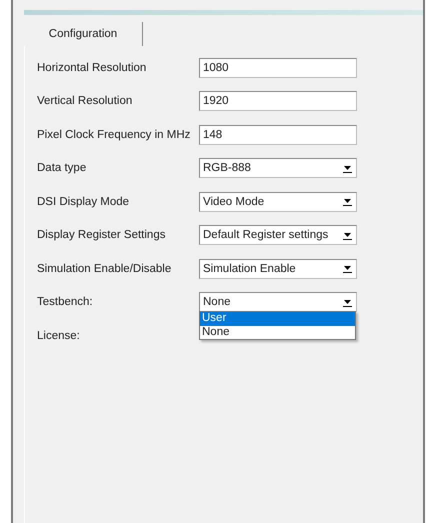 The image size is (434, 523). Describe the element at coordinates (278, 235) in the screenshot. I see `dropdown: Default Register settings` at that location.